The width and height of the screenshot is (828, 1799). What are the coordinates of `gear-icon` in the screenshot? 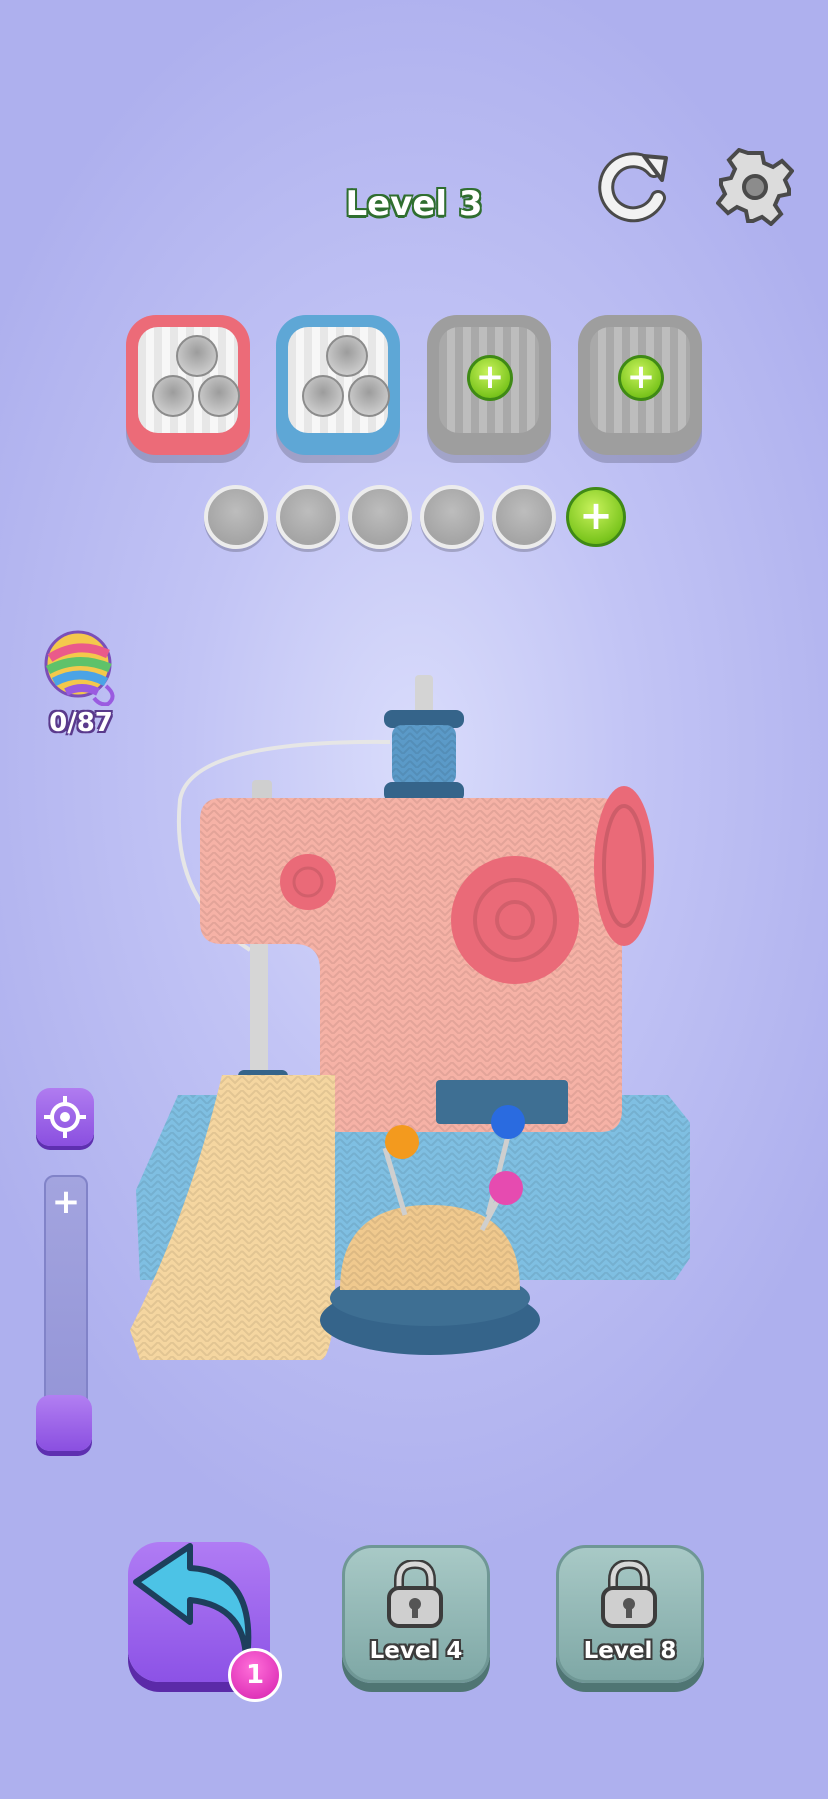 It's located at (755, 187).